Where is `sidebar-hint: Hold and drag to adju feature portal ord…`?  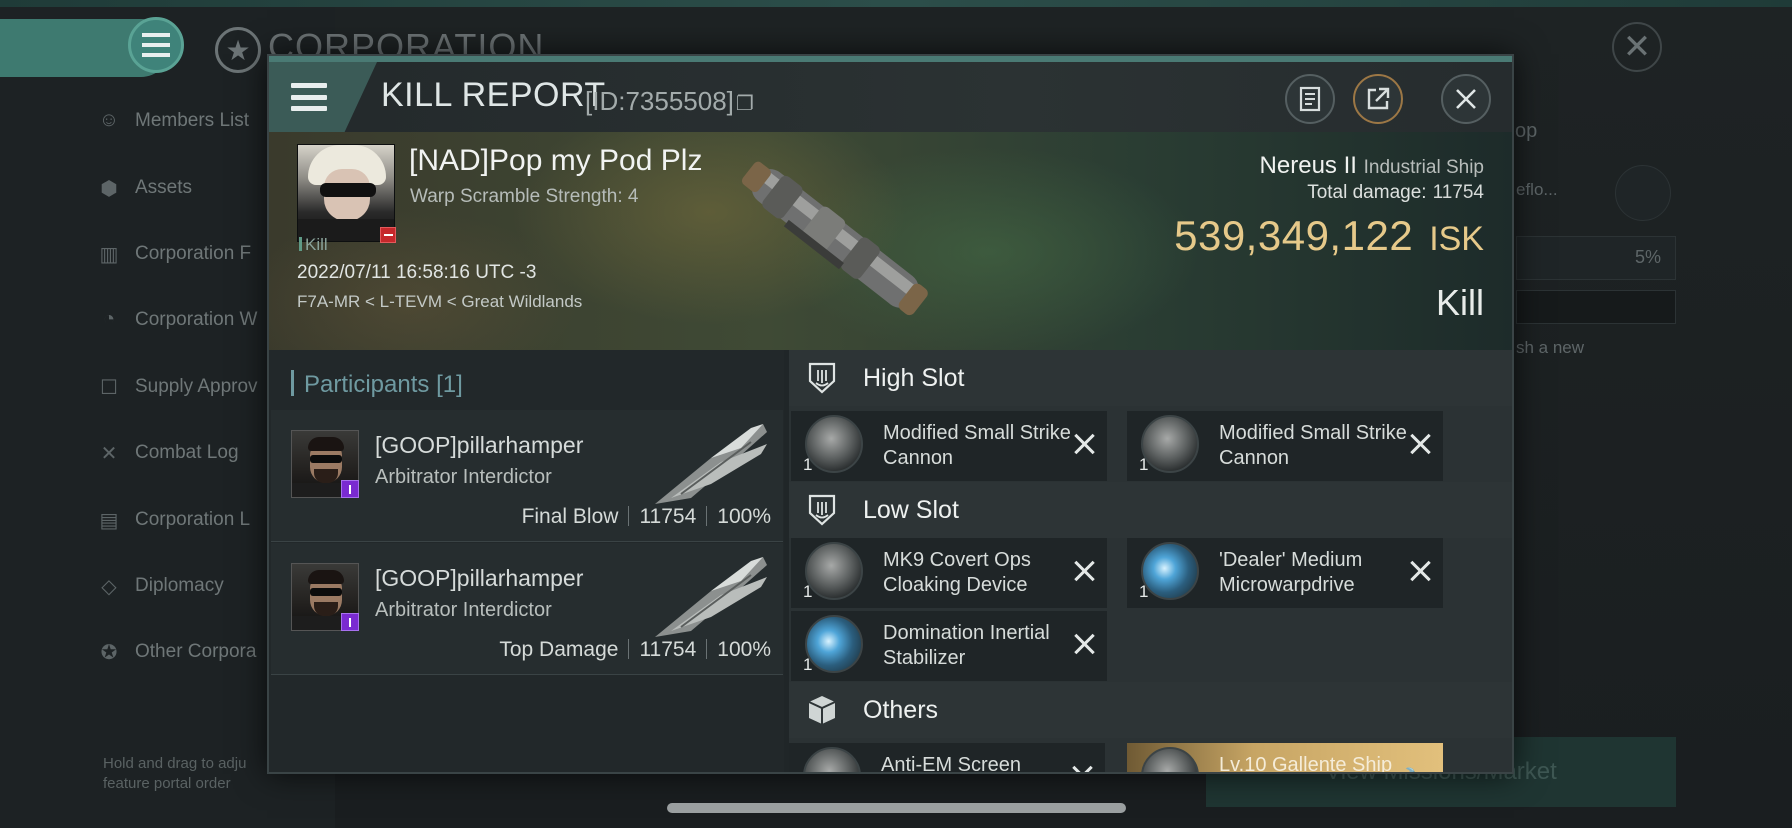 sidebar-hint: Hold and drag to adju feature portal ord… is located at coordinates (175, 773).